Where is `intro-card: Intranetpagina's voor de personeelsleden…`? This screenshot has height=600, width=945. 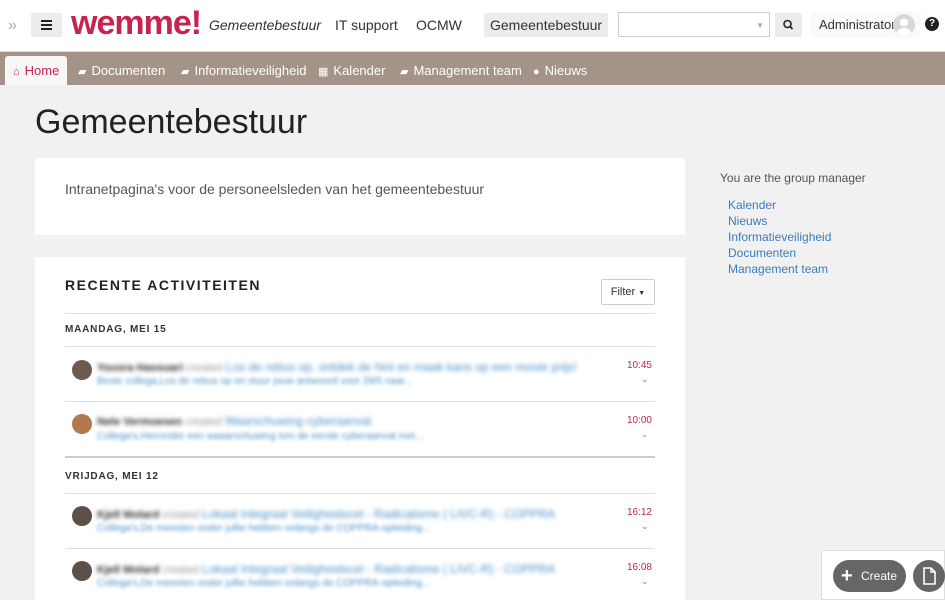
intro-card: Intranetpagina's voor de personeelsleden… is located at coordinates (360, 196).